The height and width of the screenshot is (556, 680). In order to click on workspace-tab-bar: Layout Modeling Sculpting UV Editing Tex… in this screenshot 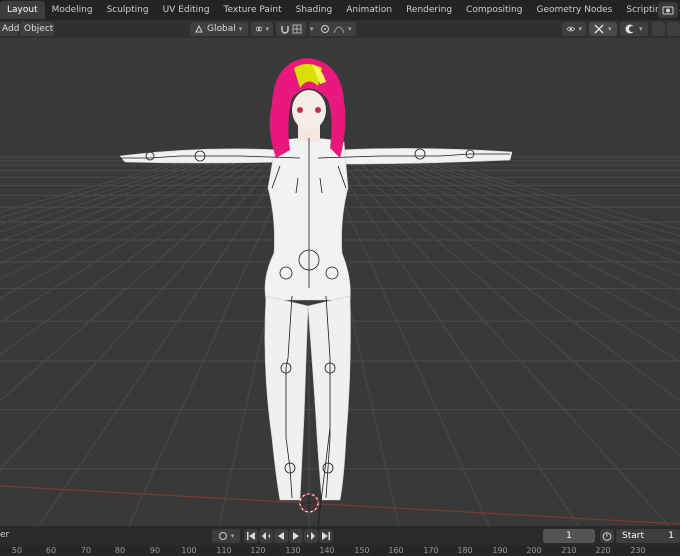, I will do `click(340, 10)`.